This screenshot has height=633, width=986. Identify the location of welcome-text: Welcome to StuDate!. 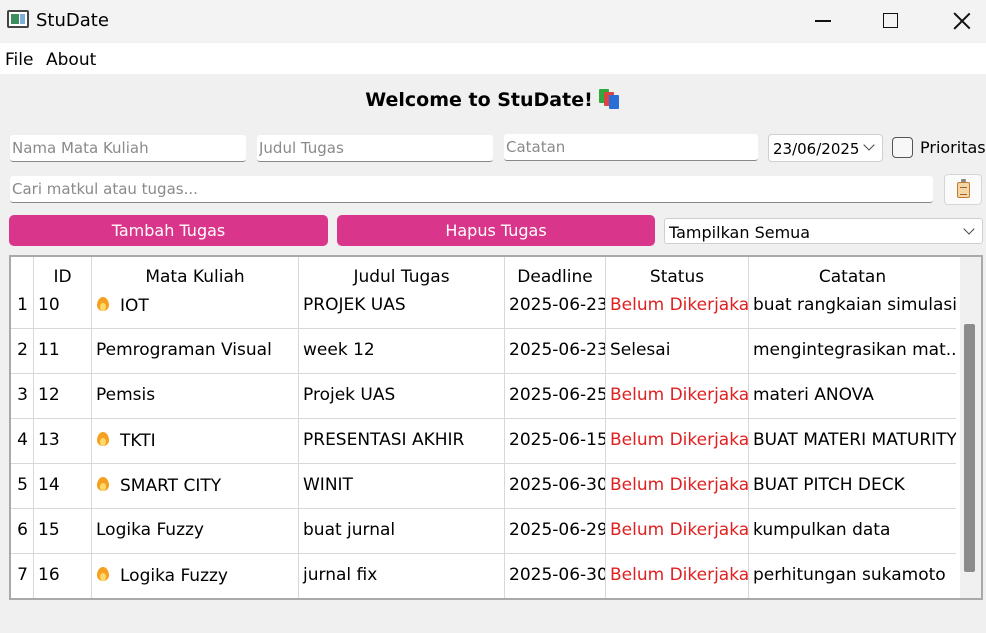
(479, 100).